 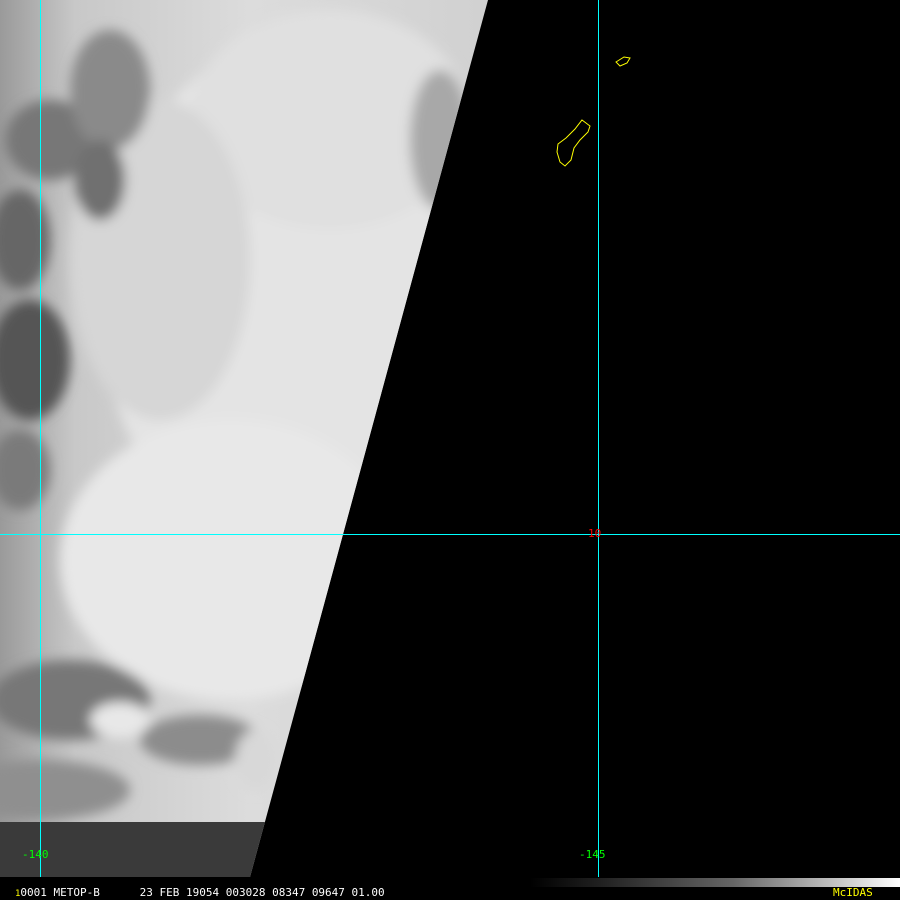 I want to click on longitude-label-west: -140, so click(x=35, y=854).